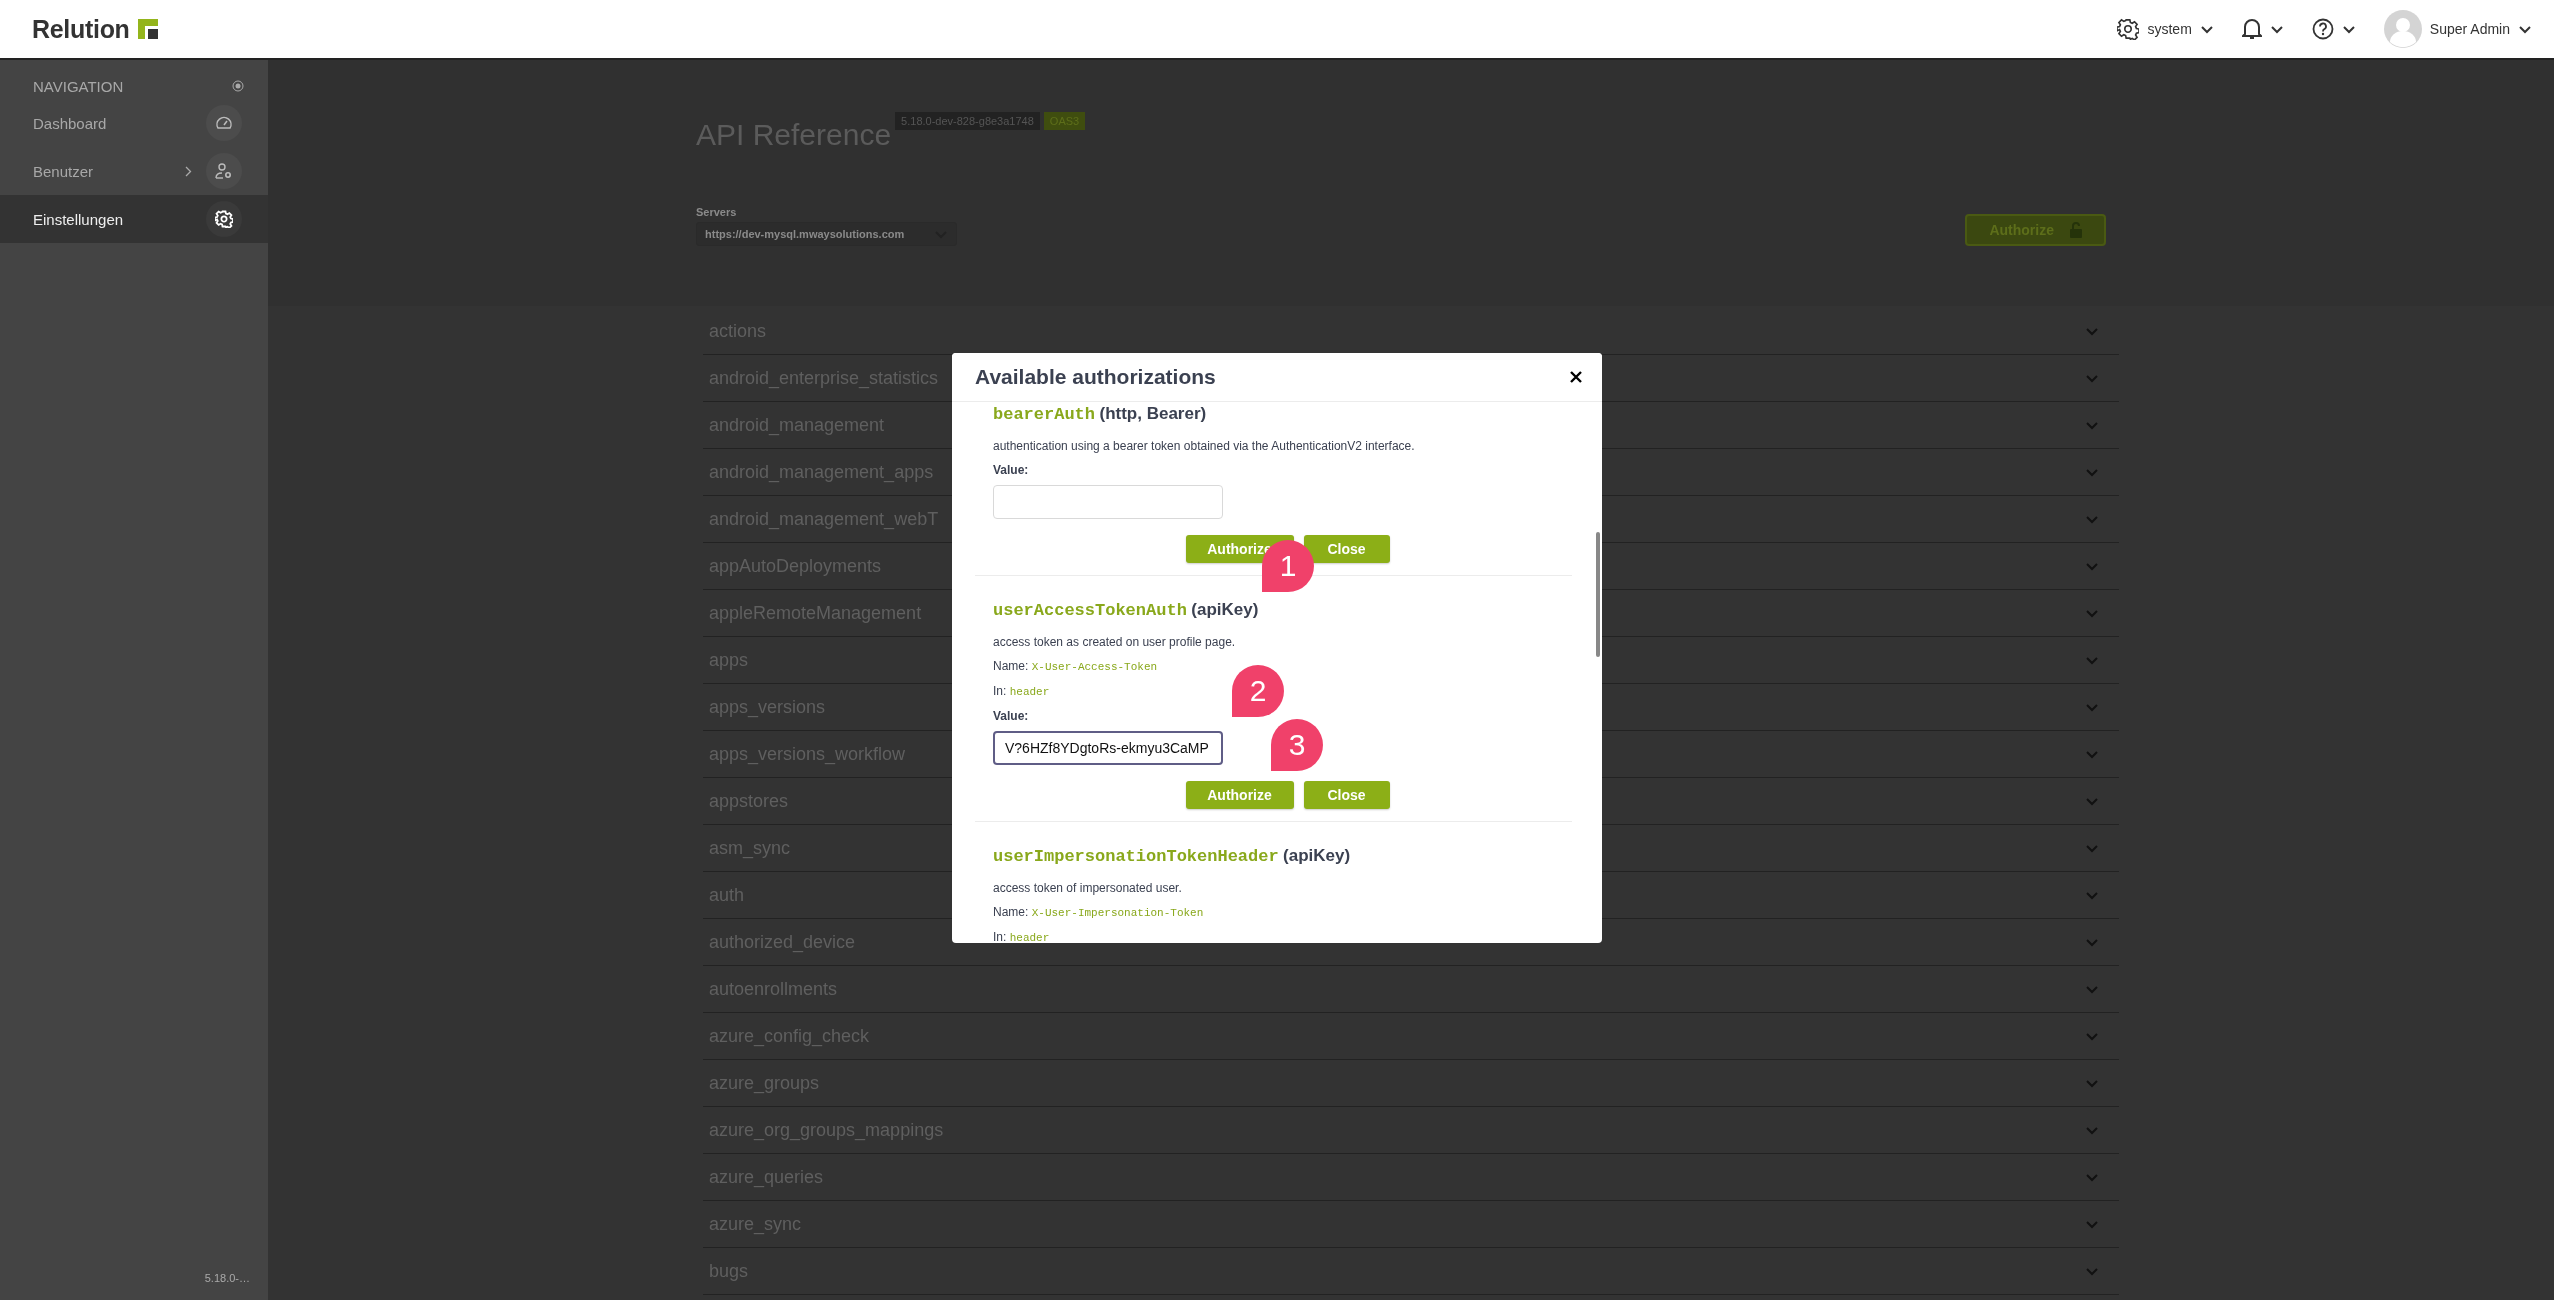  I want to click on close-button, so click(1576, 377).